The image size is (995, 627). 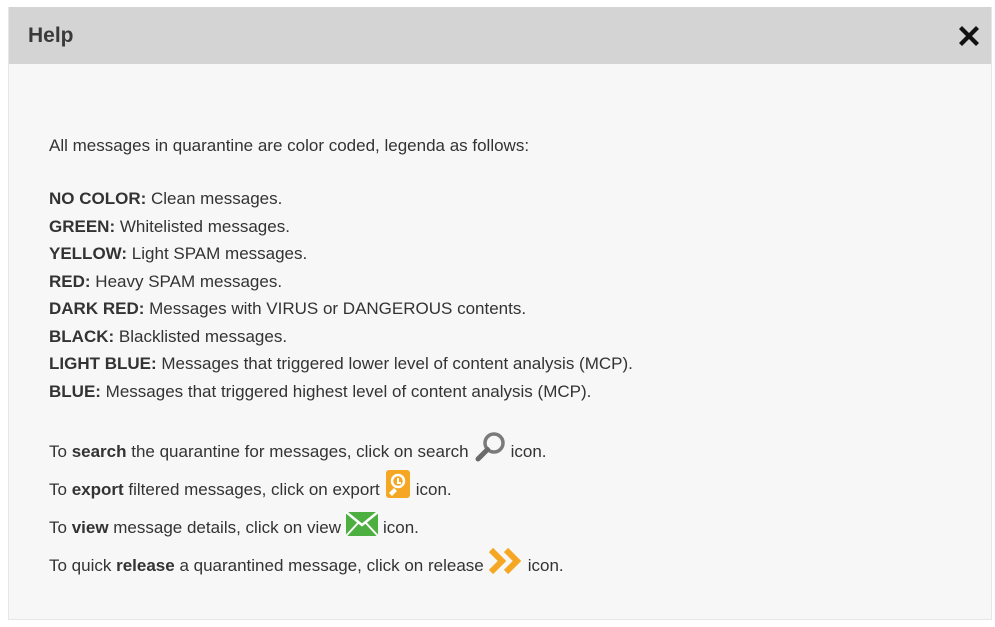 What do you see at coordinates (499, 282) in the screenshot?
I see `legend-item: RED: Heavy SPAM messages.` at bounding box center [499, 282].